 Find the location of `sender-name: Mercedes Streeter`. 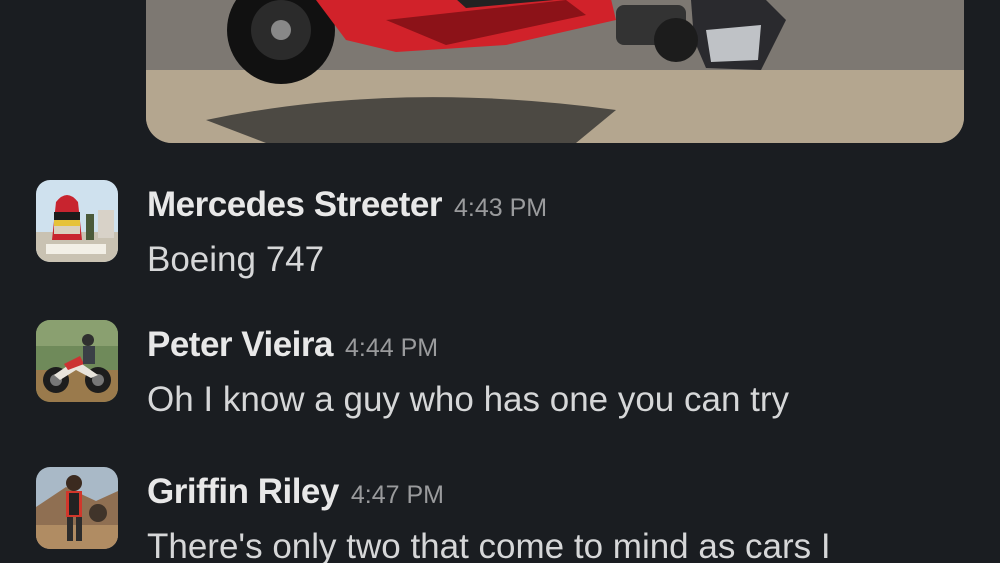

sender-name: Mercedes Streeter is located at coordinates (295, 205).